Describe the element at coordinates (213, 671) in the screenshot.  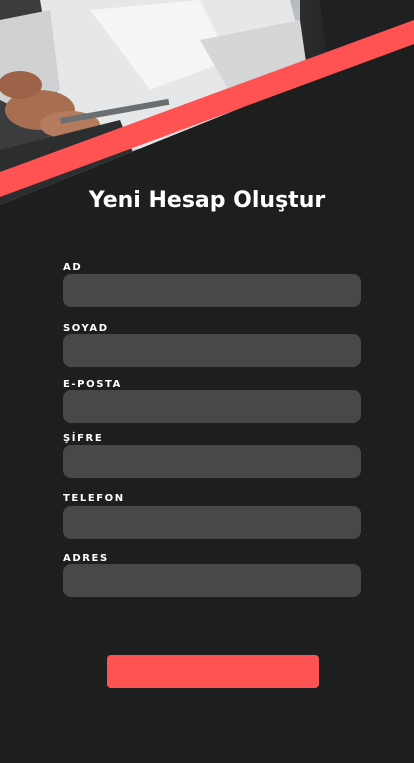
I see `create-account-button` at that location.